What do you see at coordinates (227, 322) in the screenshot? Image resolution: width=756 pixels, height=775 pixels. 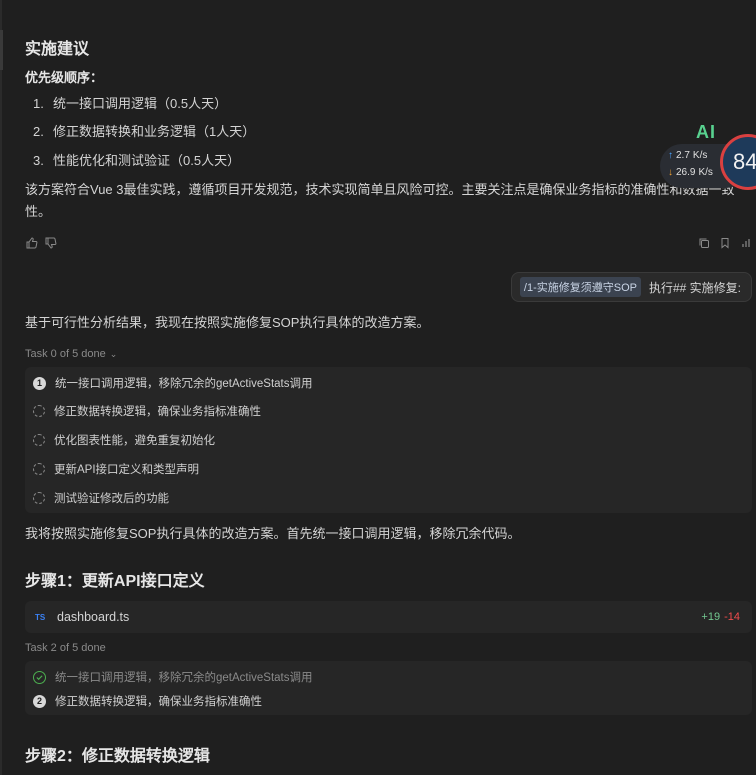 I see `assistant-intro: 基于可行性分析结果，我现在按照实施修复SOP执行具体的改造方案。` at bounding box center [227, 322].